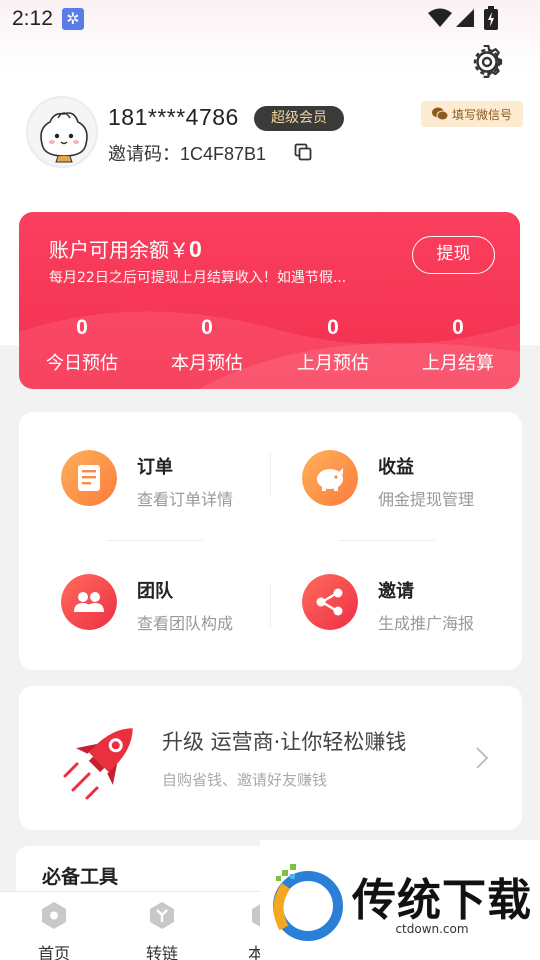  What do you see at coordinates (458, 363) in the screenshot?
I see `stat-label: 上月结算` at bounding box center [458, 363].